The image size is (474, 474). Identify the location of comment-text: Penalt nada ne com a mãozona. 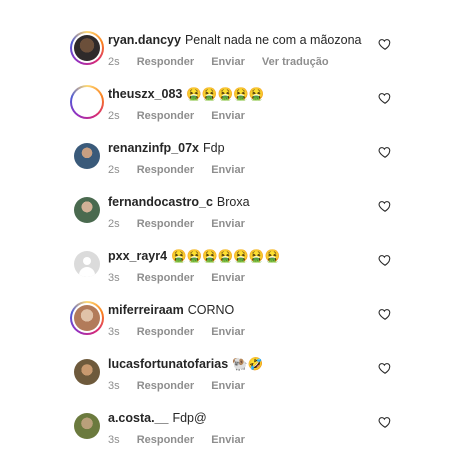
(273, 40).